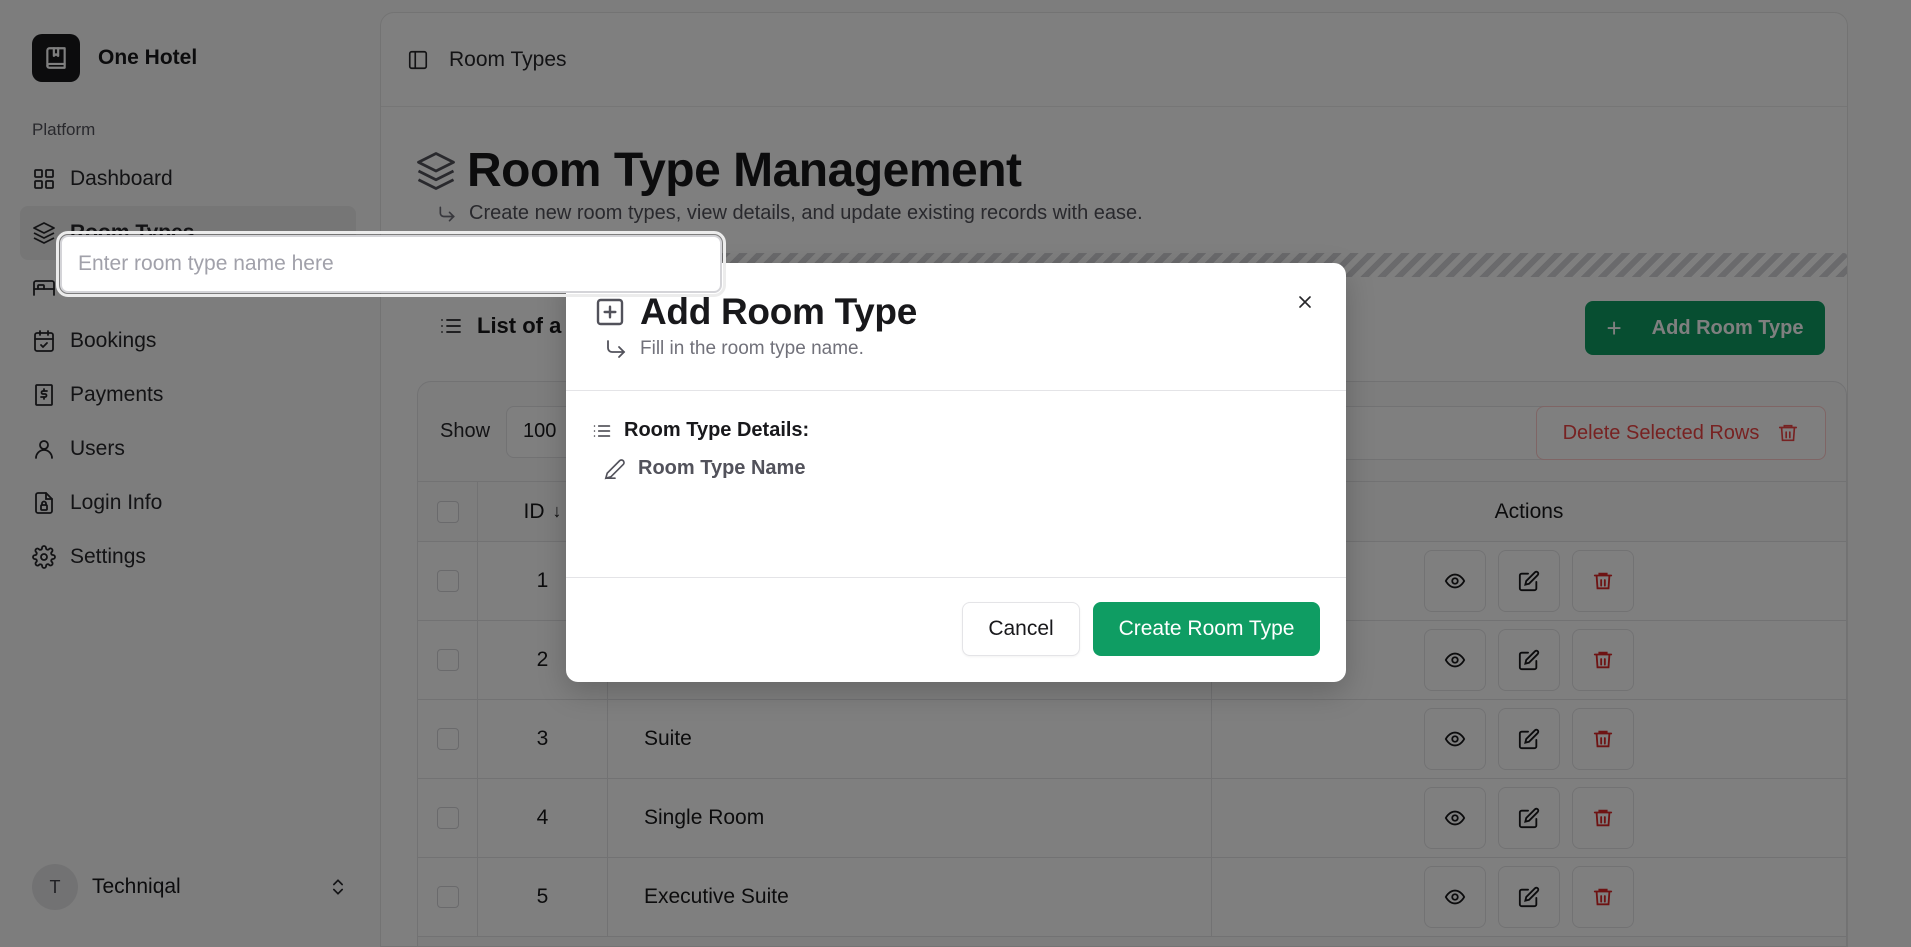 The height and width of the screenshot is (947, 1911). Describe the element at coordinates (956, 484) in the screenshot. I see `dialog-body: Room Type Details: Room Type Name` at that location.